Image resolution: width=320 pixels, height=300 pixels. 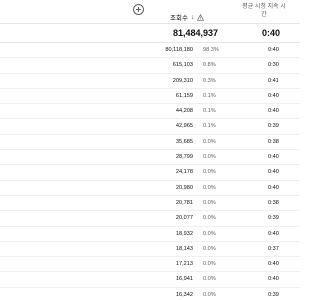 I want to click on row-views: 18,143, so click(x=184, y=248).